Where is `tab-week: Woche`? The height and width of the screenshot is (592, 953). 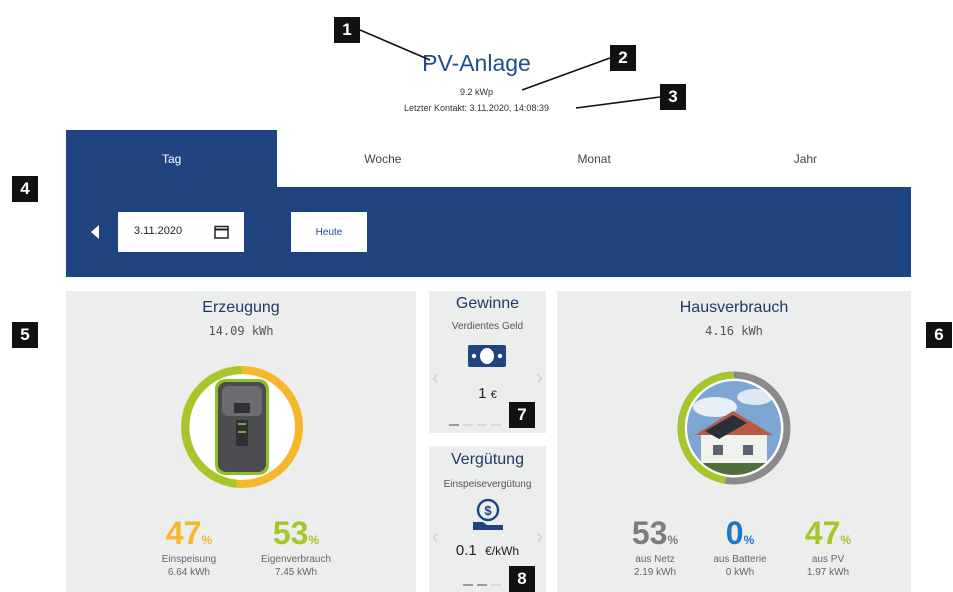 tab-week: Woche is located at coordinates (383, 158).